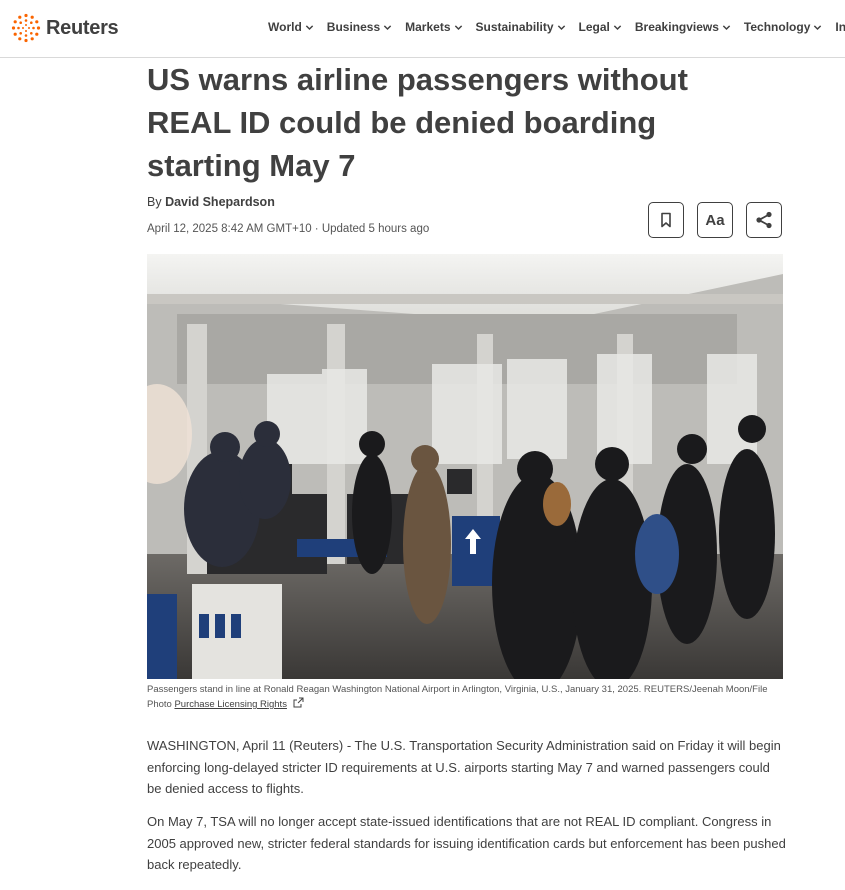 This screenshot has width=845, height=890. What do you see at coordinates (285, 27) in the screenshot?
I see `nav-item-label: World` at bounding box center [285, 27].